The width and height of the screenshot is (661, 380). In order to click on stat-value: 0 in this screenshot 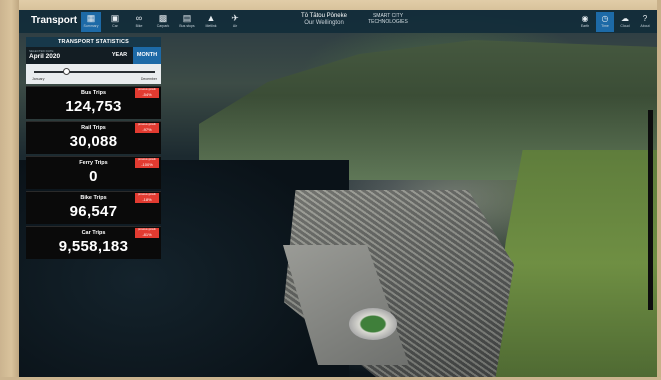, I will do `click(93, 176)`.